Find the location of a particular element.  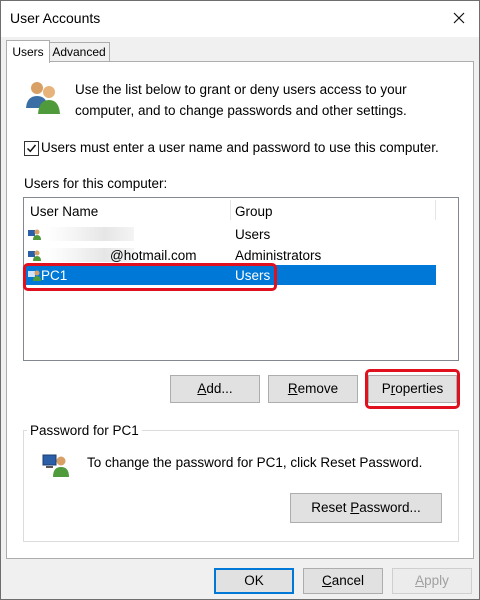

check-icon is located at coordinates (31, 148).